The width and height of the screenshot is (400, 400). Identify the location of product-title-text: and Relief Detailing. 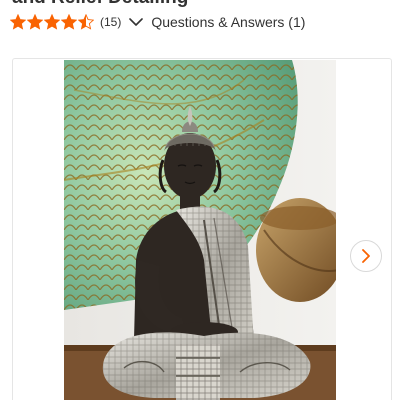
(202, 4).